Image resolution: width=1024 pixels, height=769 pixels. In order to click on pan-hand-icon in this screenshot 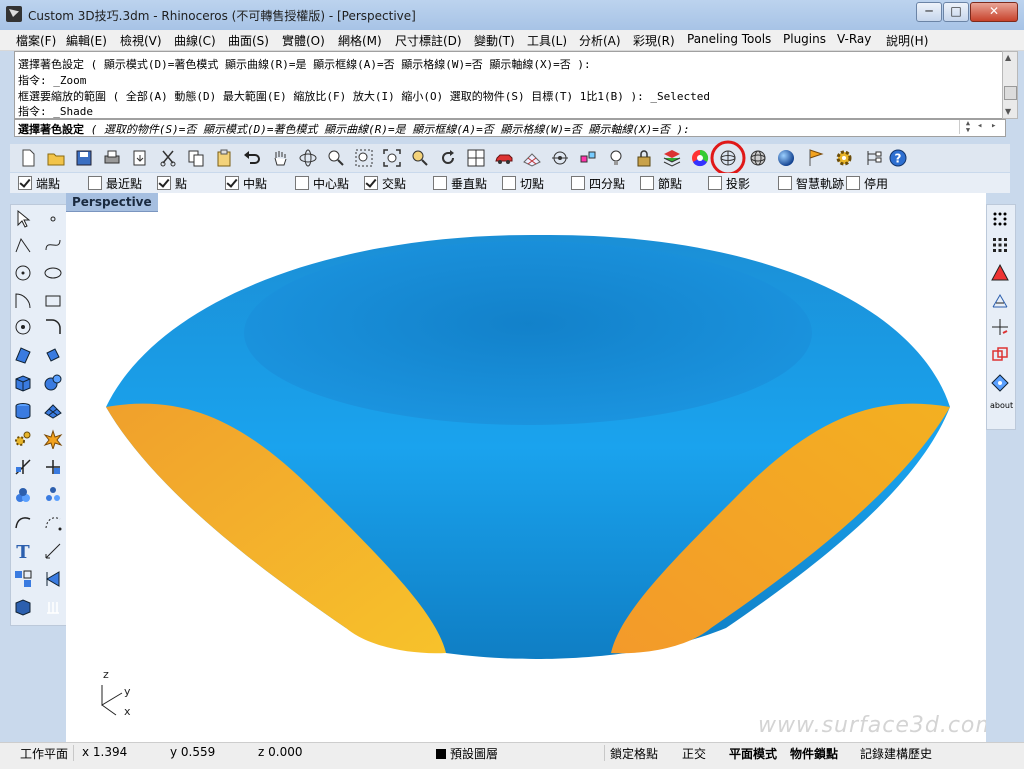, I will do `click(280, 158)`.